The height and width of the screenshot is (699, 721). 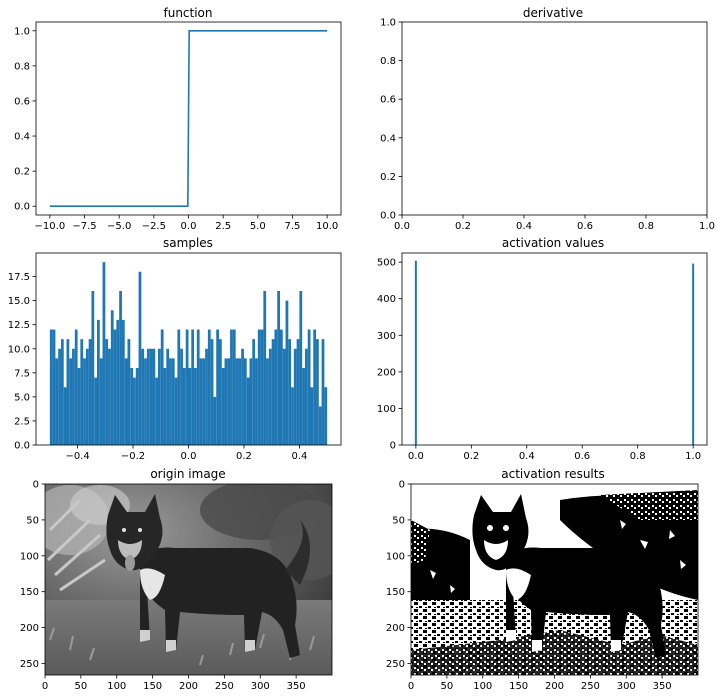 What do you see at coordinates (388, 61) in the screenshot?
I see `y-tick-label: 0.8` at bounding box center [388, 61].